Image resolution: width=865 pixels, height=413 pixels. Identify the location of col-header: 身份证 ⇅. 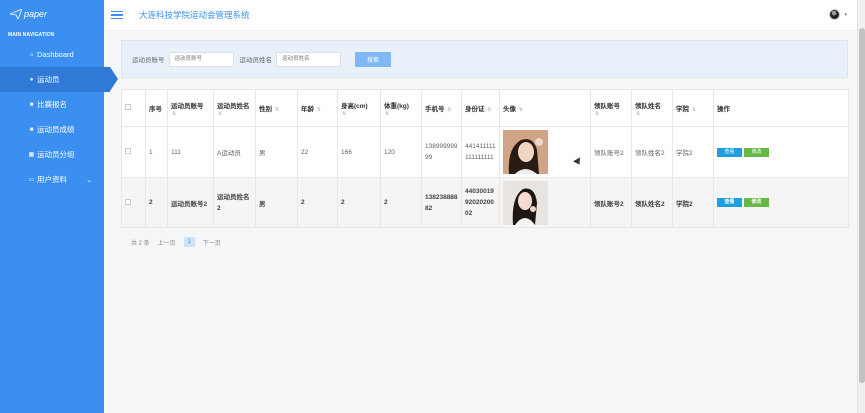
(480, 108).